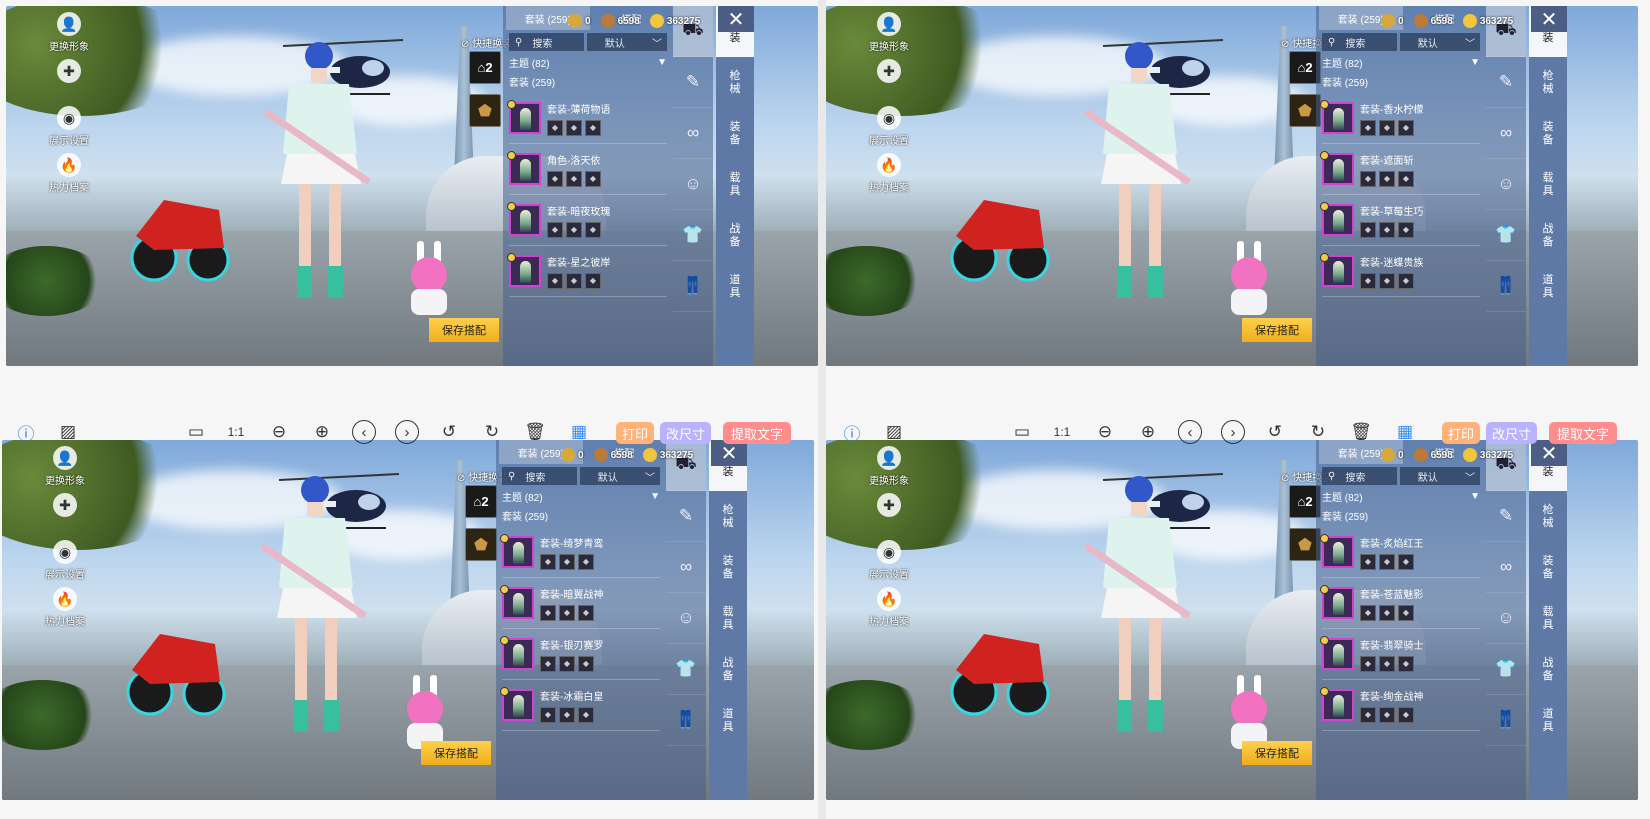 The width and height of the screenshot is (1650, 819). Describe the element at coordinates (1400, 220) in the screenshot. I see `suit-list-item: 套装-草莓生巧 ◆ ◆ ◆` at that location.